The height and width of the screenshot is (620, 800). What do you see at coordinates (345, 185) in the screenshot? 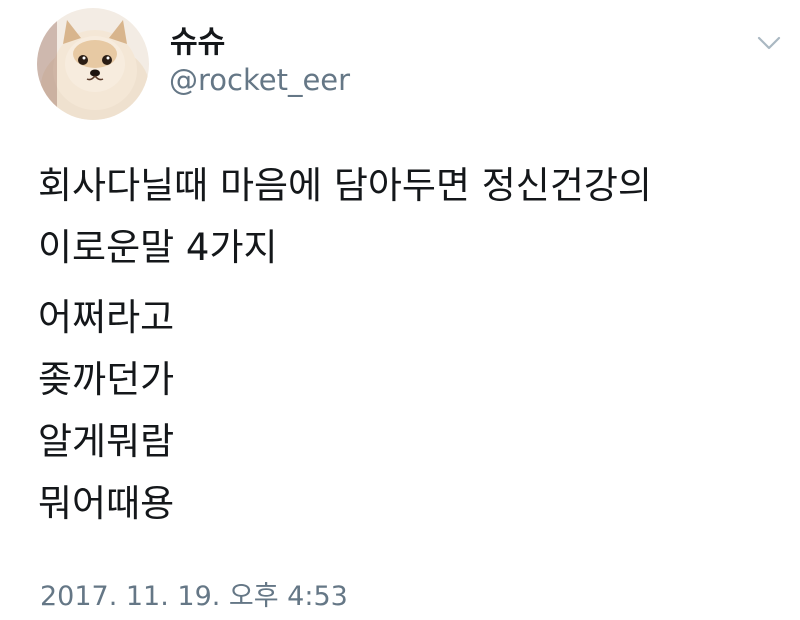
I see `tweet-line: 회사다닐때 마음에 담아두면 정신건강의` at bounding box center [345, 185].